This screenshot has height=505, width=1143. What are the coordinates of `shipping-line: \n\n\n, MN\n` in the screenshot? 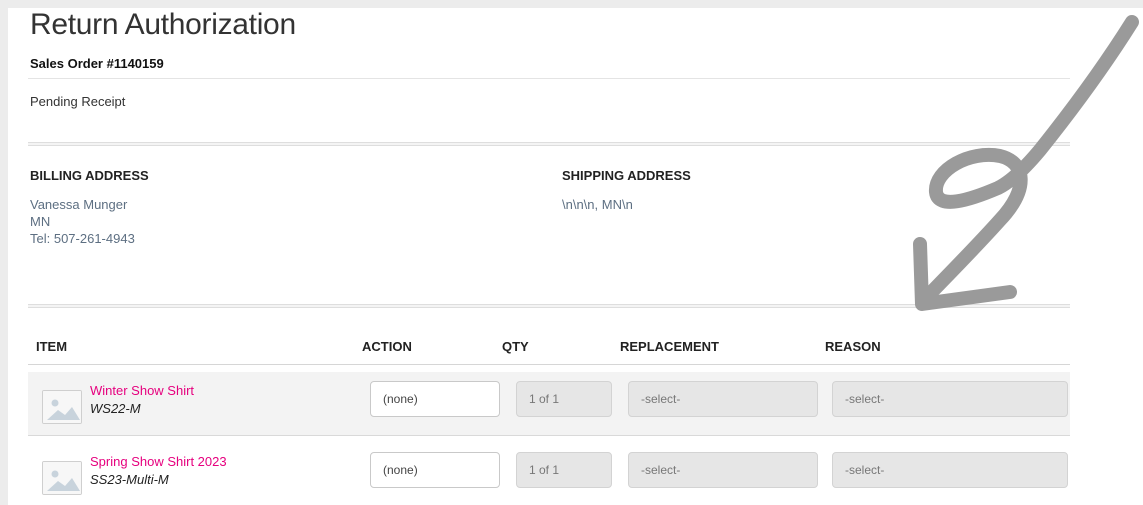 It's located at (597, 204).